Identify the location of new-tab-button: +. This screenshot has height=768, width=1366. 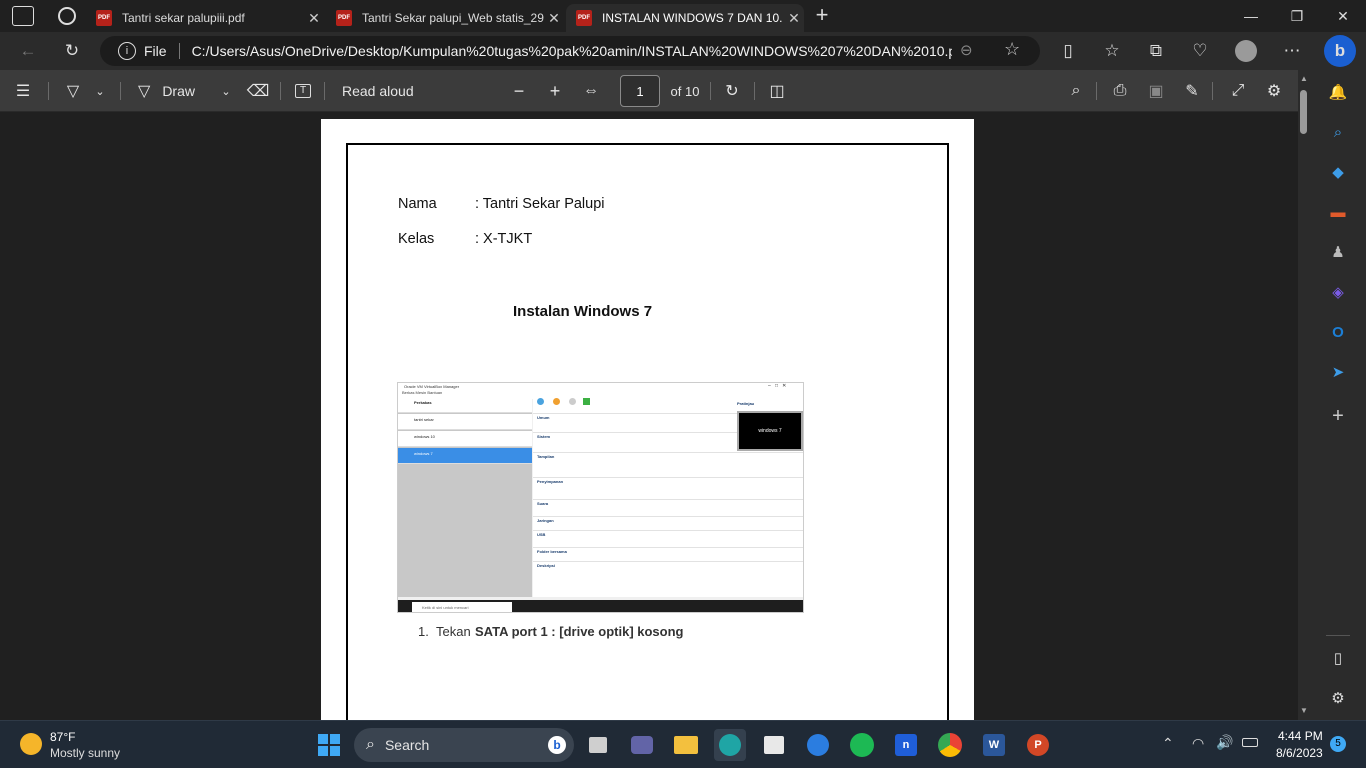
(822, 16).